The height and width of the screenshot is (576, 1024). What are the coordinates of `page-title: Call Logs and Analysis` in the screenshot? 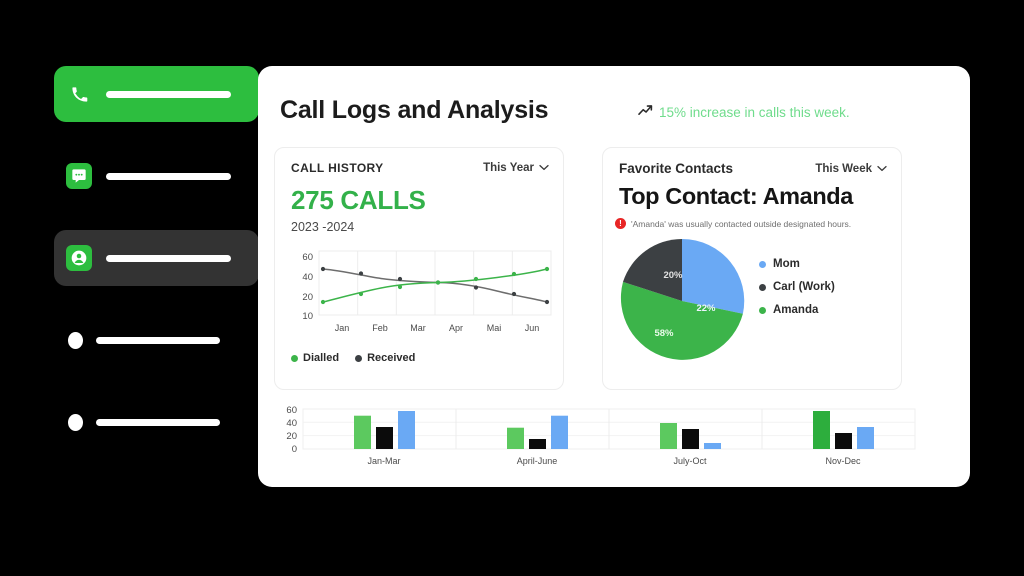 It's located at (414, 110).